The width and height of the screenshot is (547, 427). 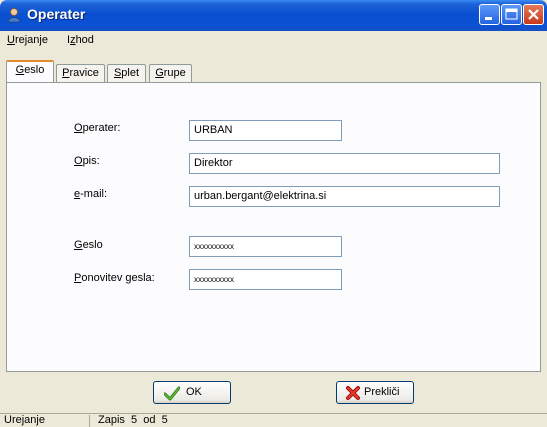 I want to click on opis-label: Opis:, so click(x=87, y=161).